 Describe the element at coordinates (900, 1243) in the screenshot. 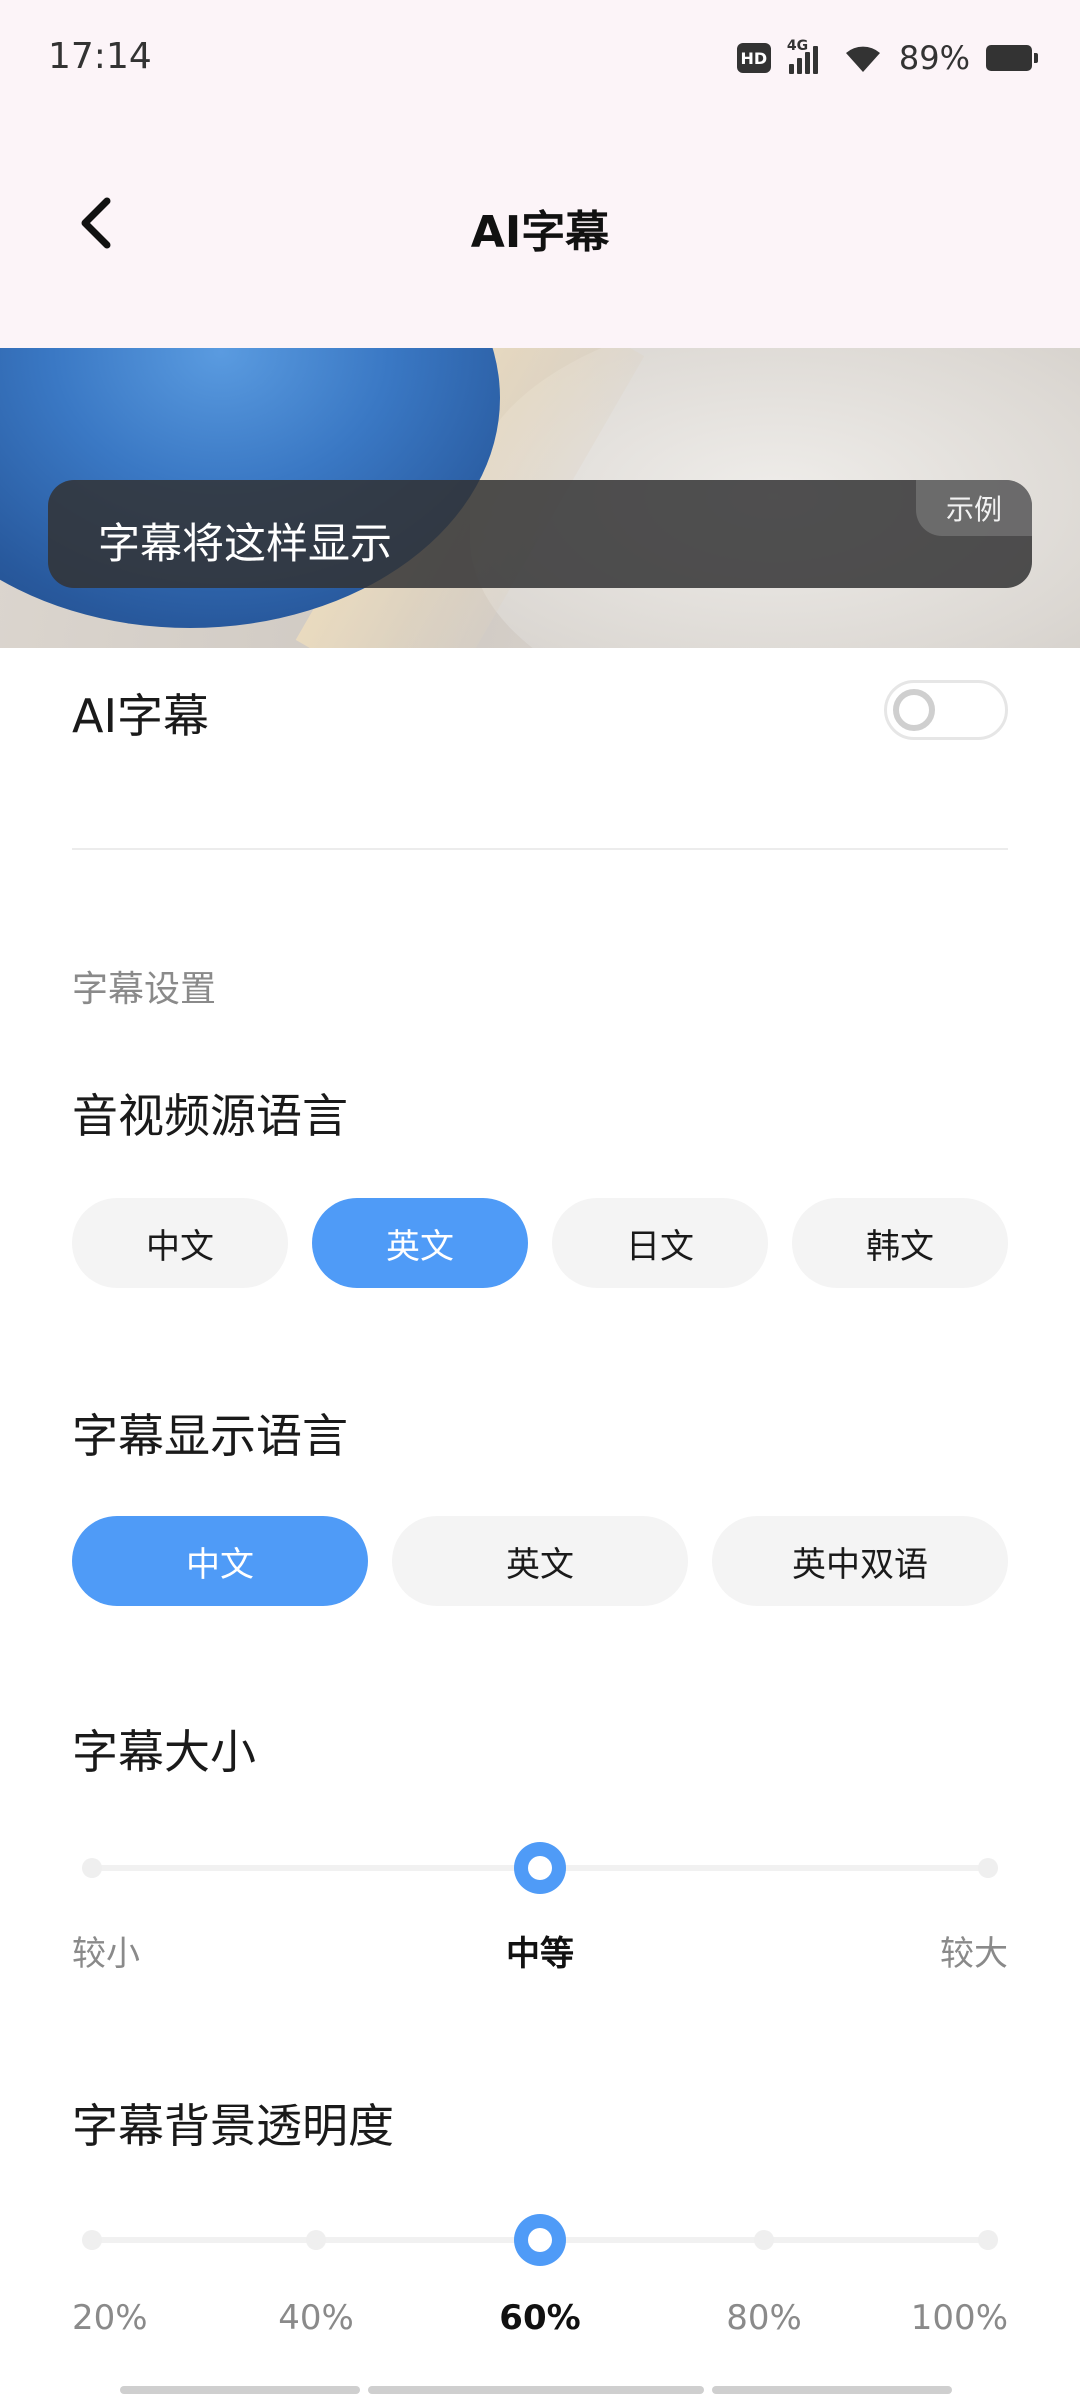

I see `source-lang-korean: 韩文` at that location.